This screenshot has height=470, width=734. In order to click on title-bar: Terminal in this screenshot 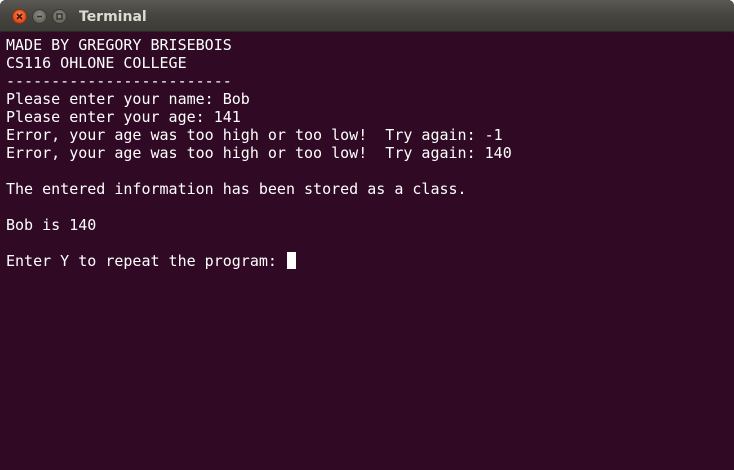, I will do `click(367, 16)`.